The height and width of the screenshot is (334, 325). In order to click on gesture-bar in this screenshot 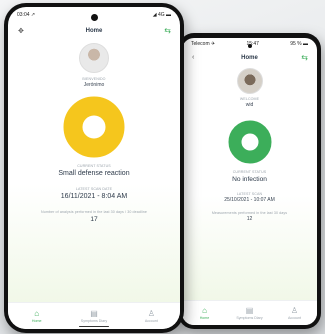, I will do `click(94, 326)`.